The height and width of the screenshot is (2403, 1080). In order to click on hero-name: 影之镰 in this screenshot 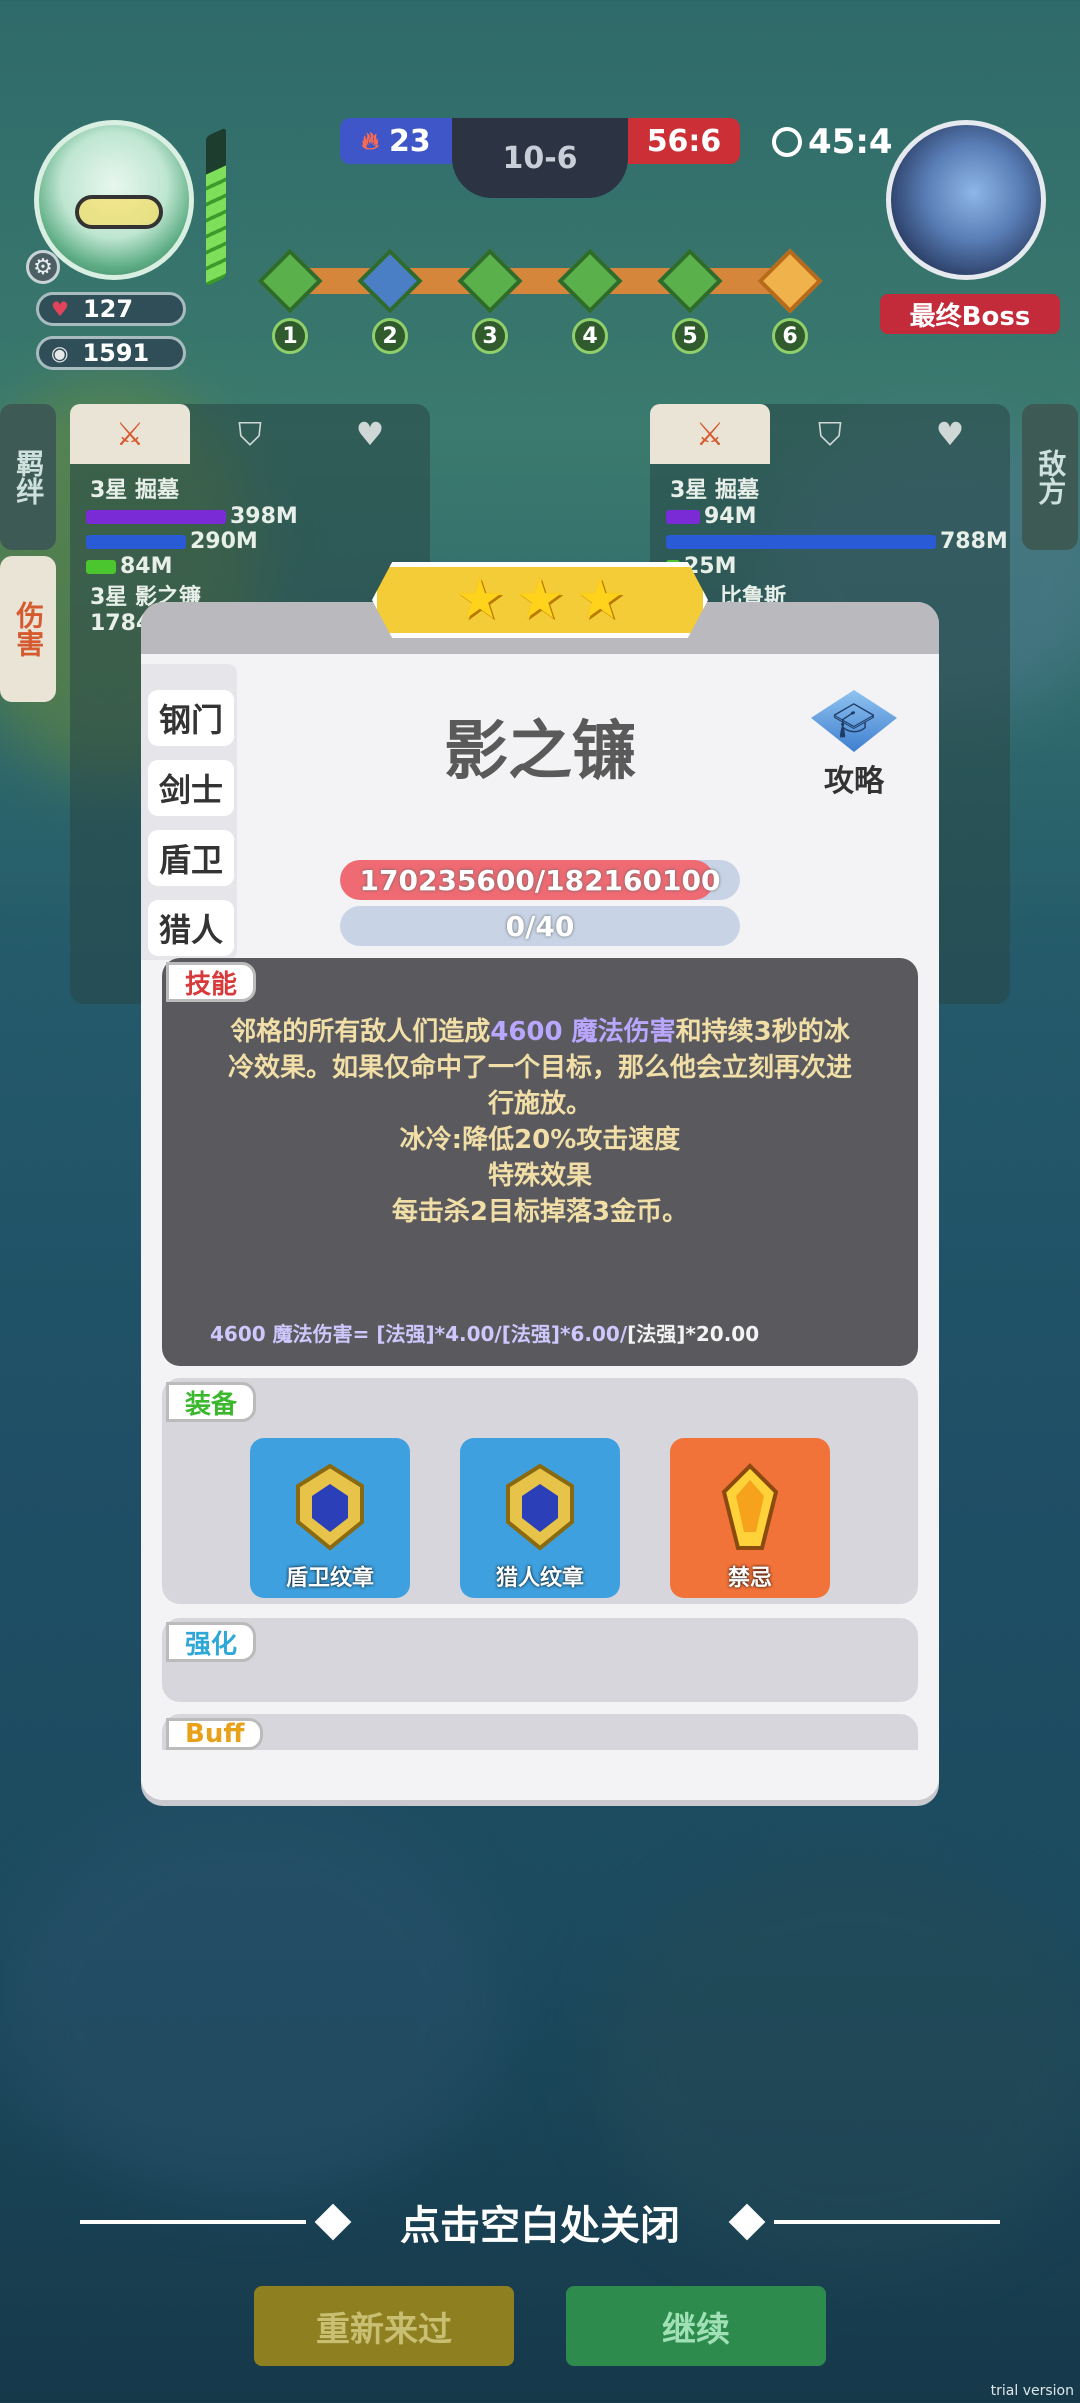, I will do `click(540, 752)`.